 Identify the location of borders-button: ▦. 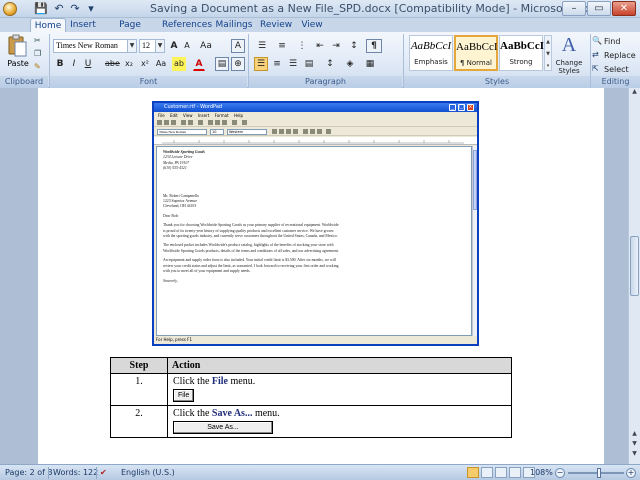
(370, 64).